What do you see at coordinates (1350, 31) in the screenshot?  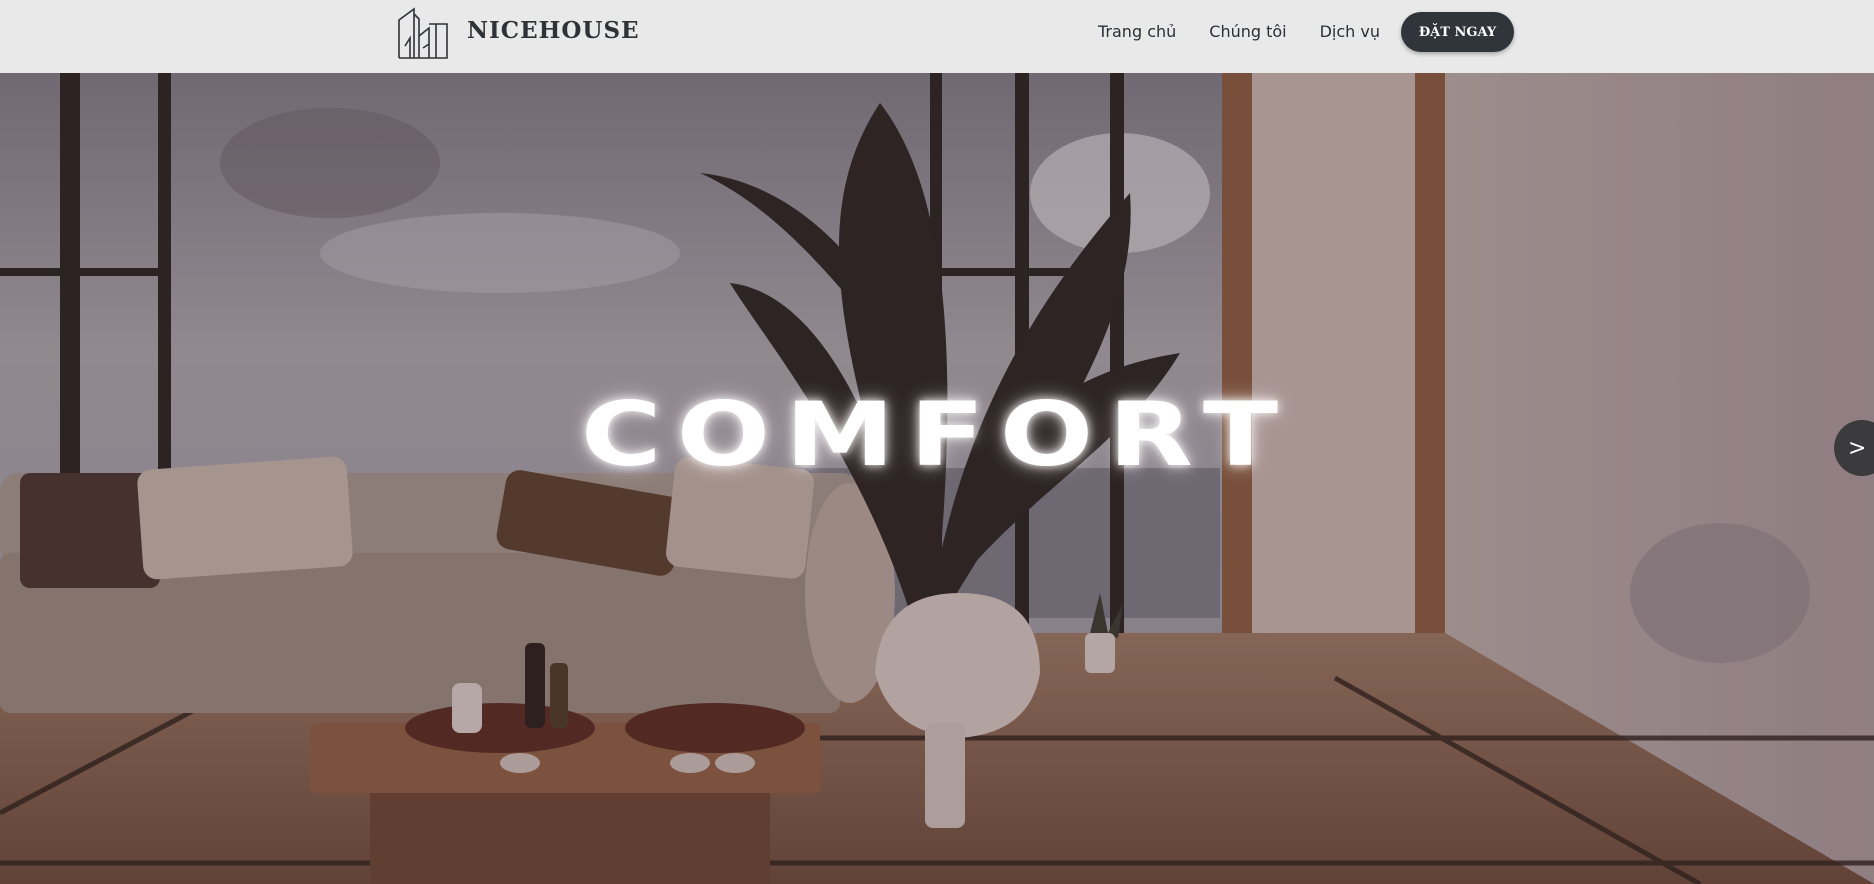 I see `nav-link-services: Dịch vụ` at bounding box center [1350, 31].